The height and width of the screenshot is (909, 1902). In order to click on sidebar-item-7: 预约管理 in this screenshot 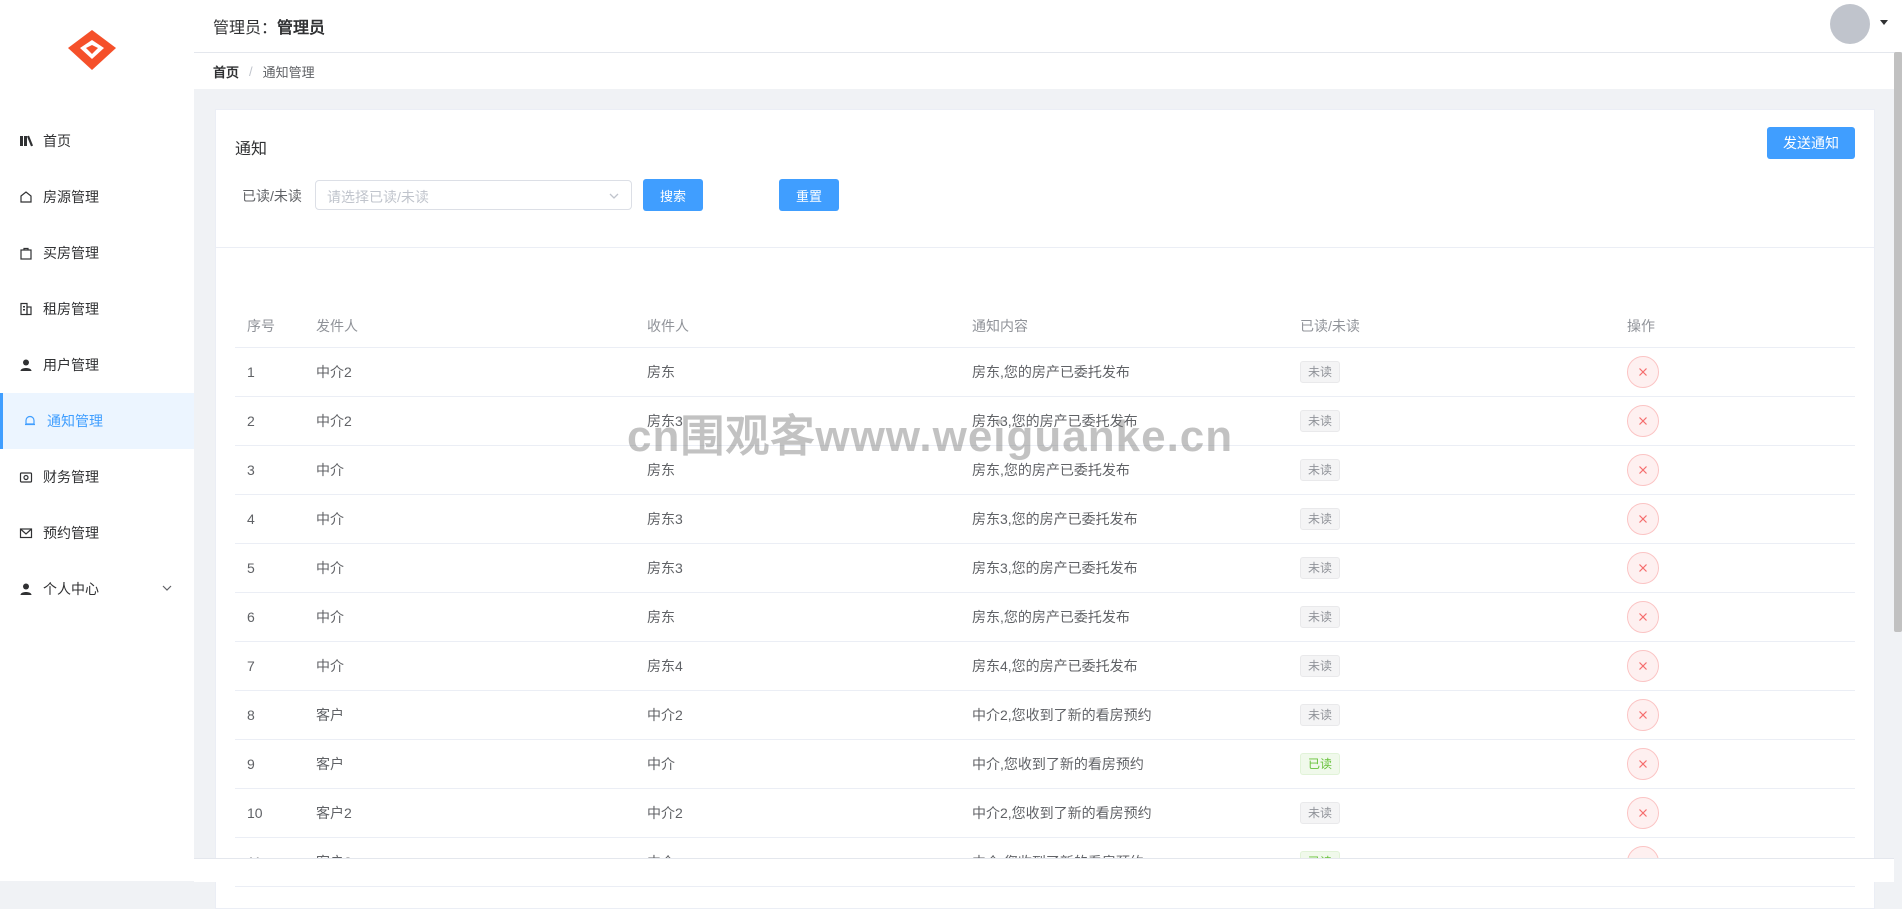, I will do `click(97, 533)`.